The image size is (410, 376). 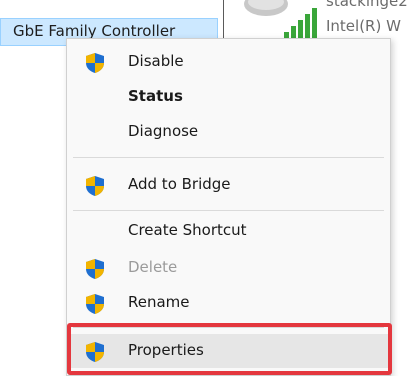 What do you see at coordinates (187, 230) in the screenshot?
I see `menu-item-label: Create Shortcut` at bounding box center [187, 230].